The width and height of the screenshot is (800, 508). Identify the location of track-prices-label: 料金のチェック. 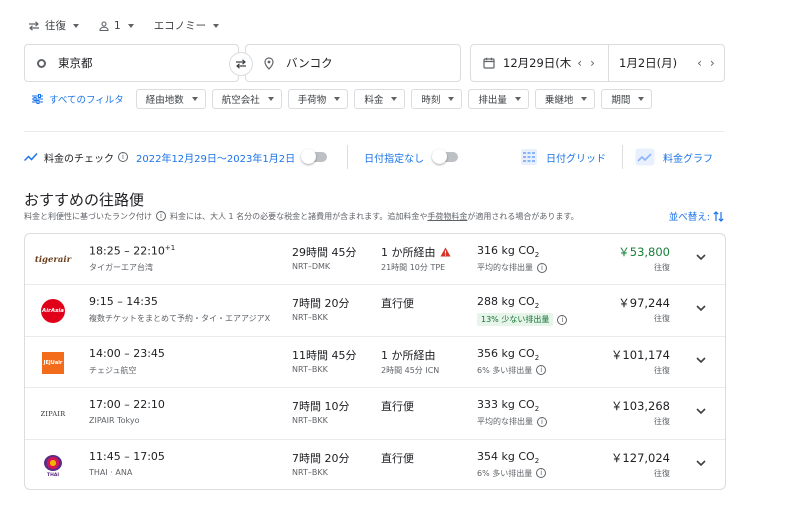
(79, 159).